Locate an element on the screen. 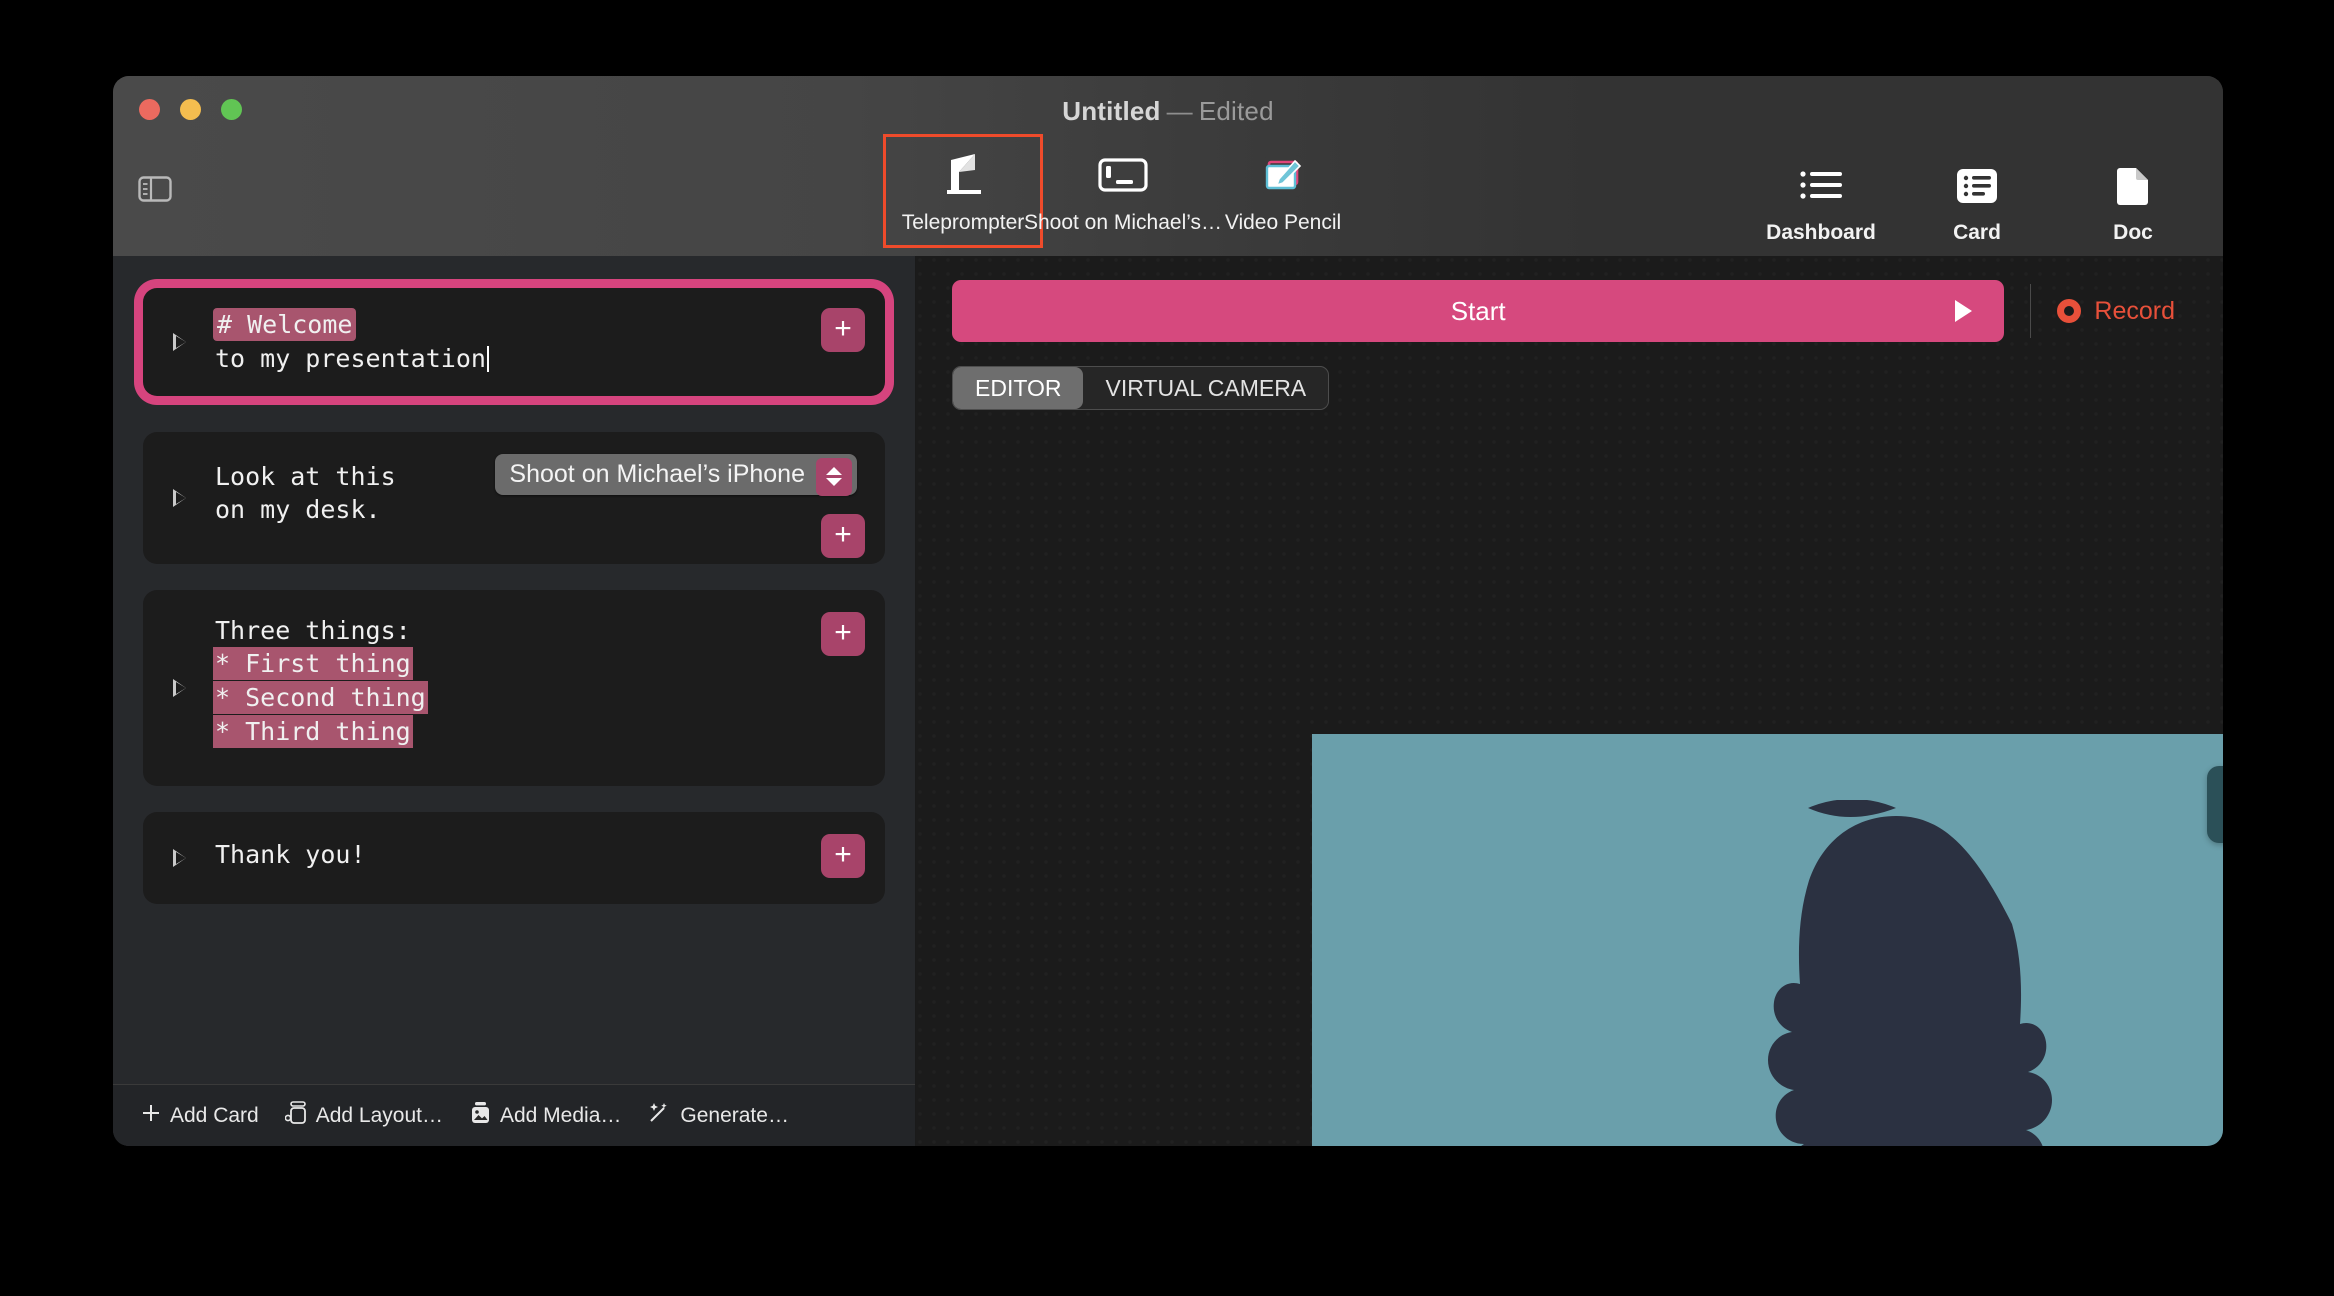 The width and height of the screenshot is (2334, 1296). presenter-silhouette is located at coordinates (1910, 973).